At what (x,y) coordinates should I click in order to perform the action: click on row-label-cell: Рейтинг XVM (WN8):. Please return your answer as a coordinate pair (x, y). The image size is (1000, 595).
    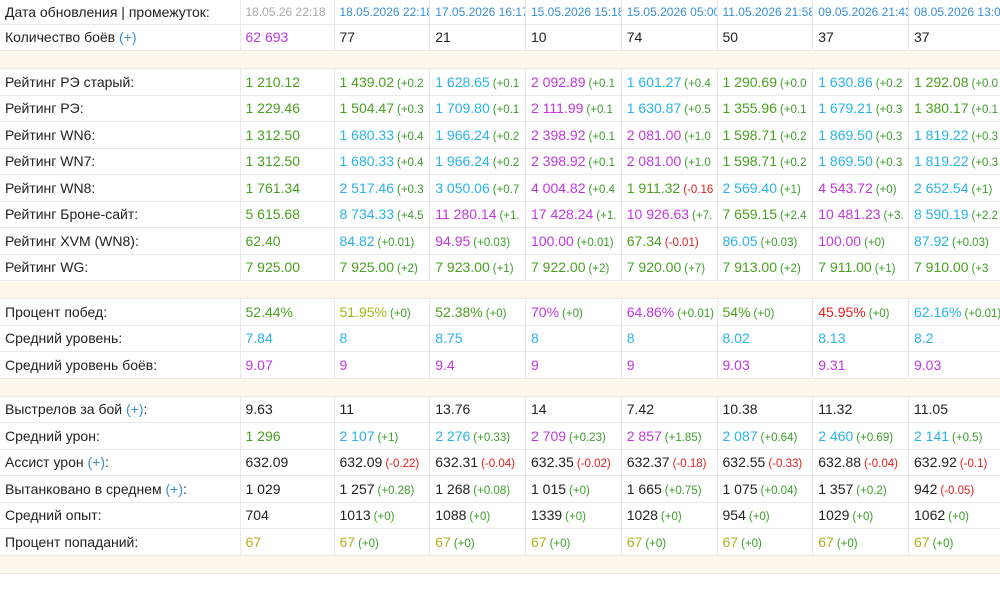
    Looking at the image, I should click on (120, 241).